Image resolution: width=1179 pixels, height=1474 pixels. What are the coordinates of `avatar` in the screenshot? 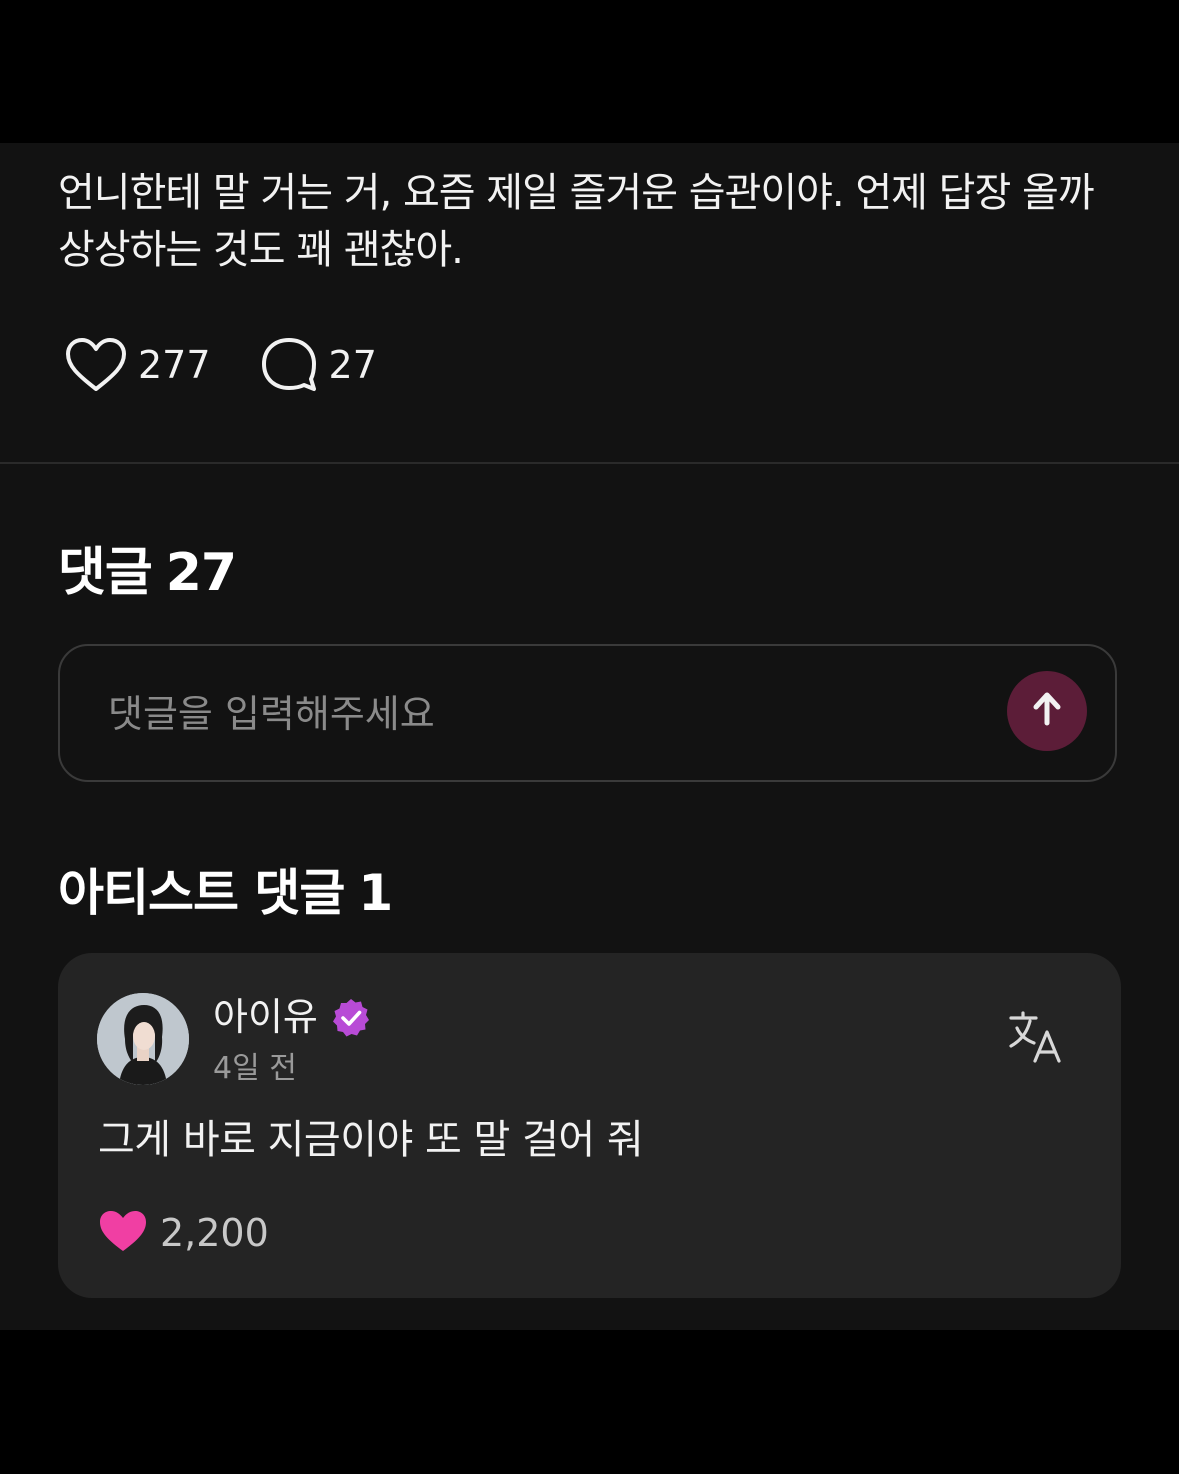 It's located at (143, 1039).